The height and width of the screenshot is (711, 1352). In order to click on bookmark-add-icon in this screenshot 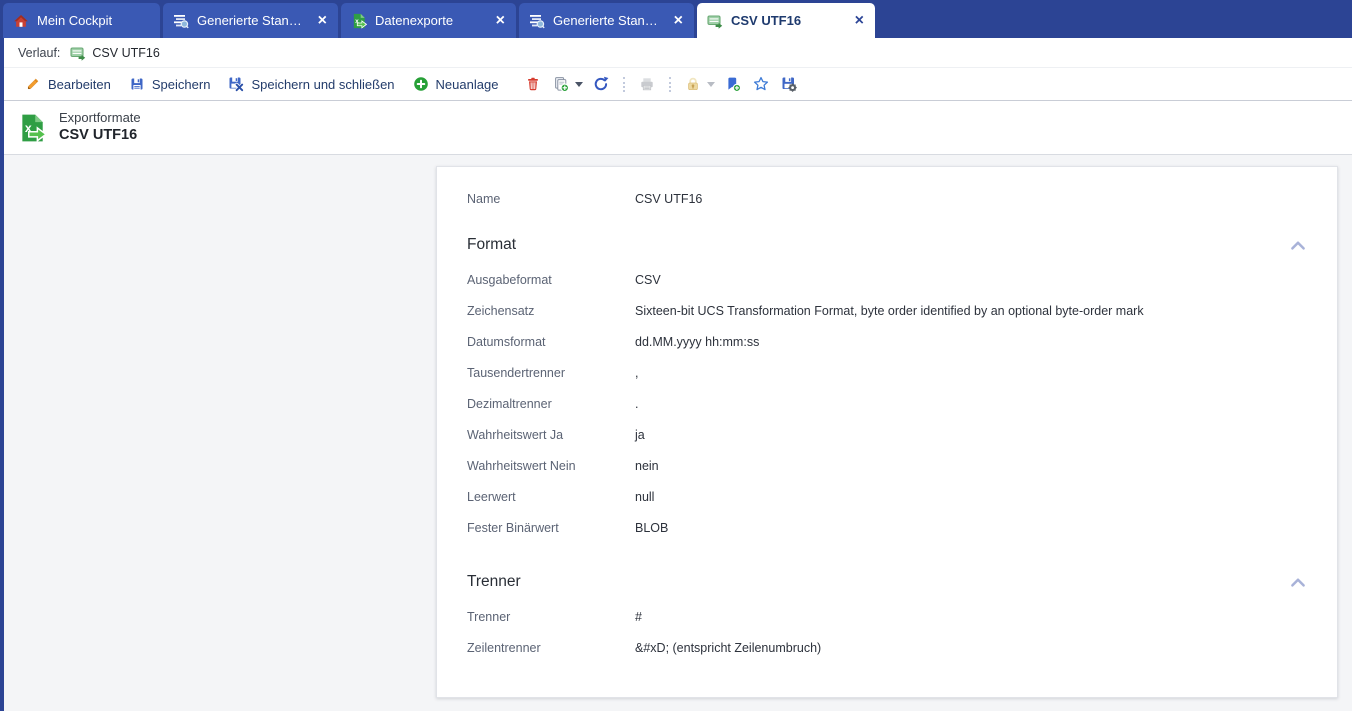, I will do `click(735, 84)`.